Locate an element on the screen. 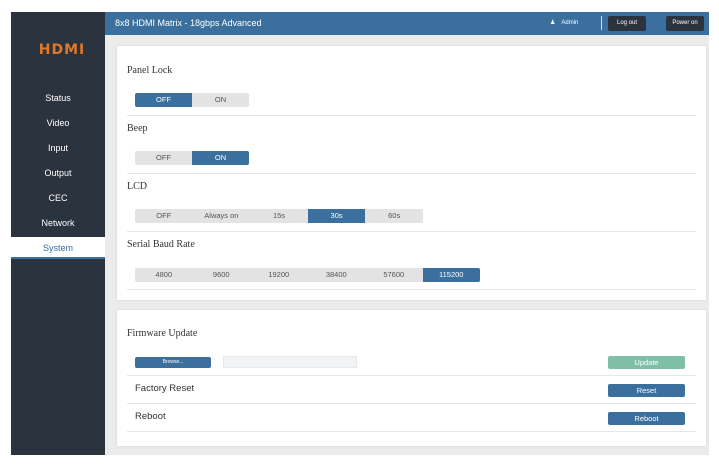  username: Admin is located at coordinates (570, 23).